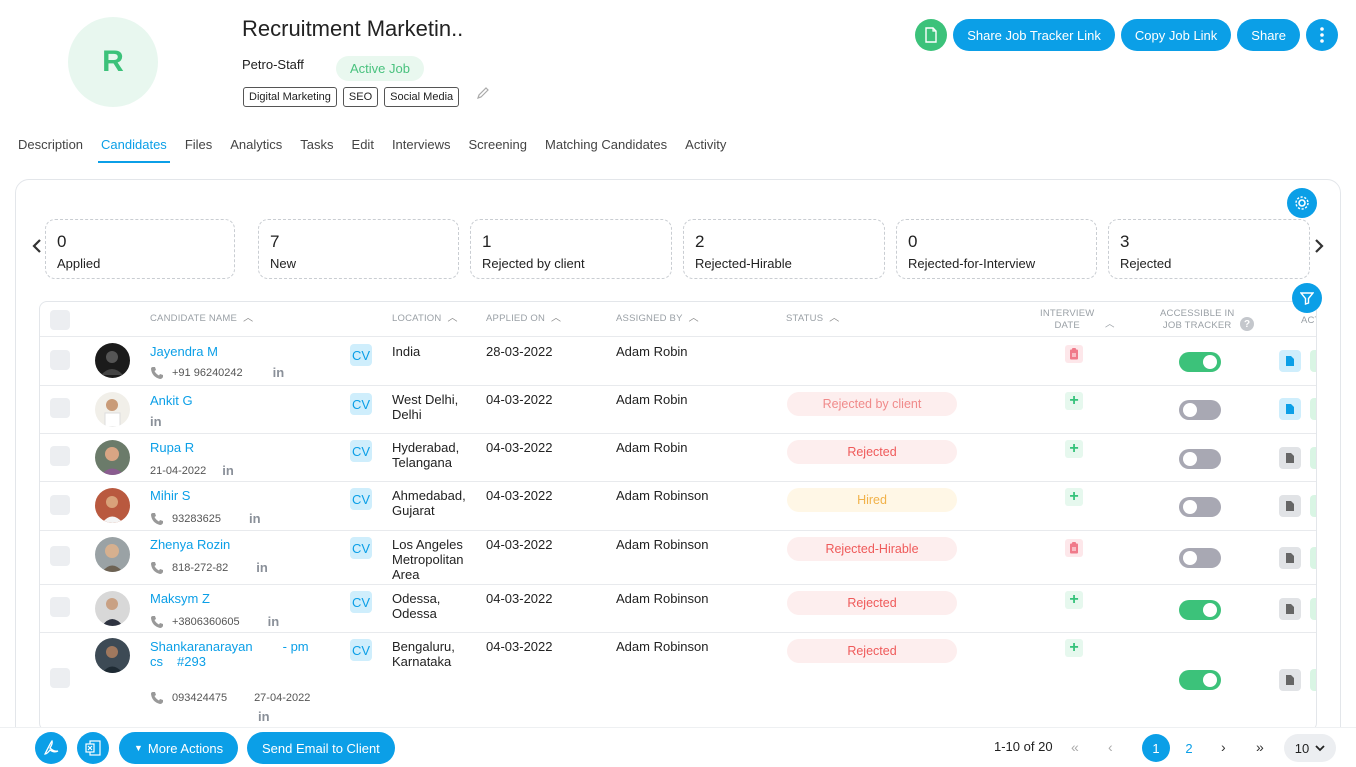 The image size is (1356, 767). Describe the element at coordinates (1067, 320) in the screenshot. I see `column-header-interview-date: Interview Date` at that location.